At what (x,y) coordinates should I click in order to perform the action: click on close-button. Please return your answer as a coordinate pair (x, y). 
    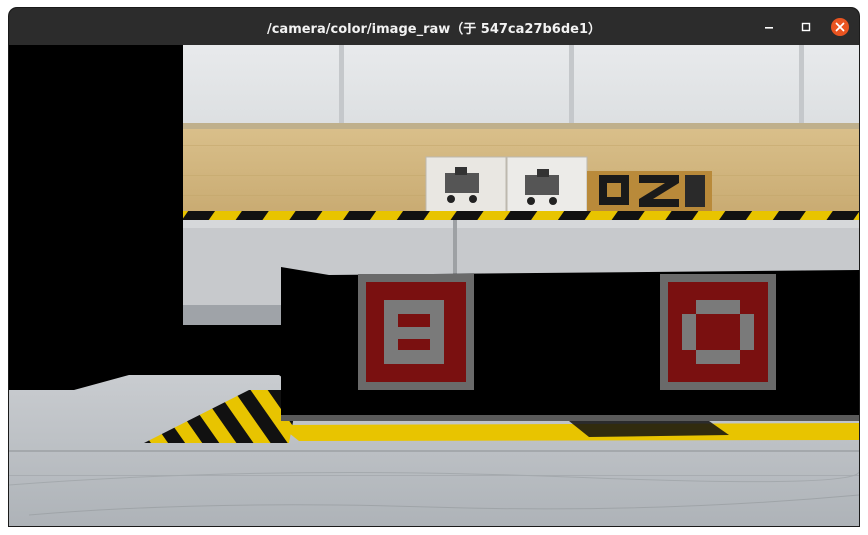
    Looking at the image, I should click on (840, 27).